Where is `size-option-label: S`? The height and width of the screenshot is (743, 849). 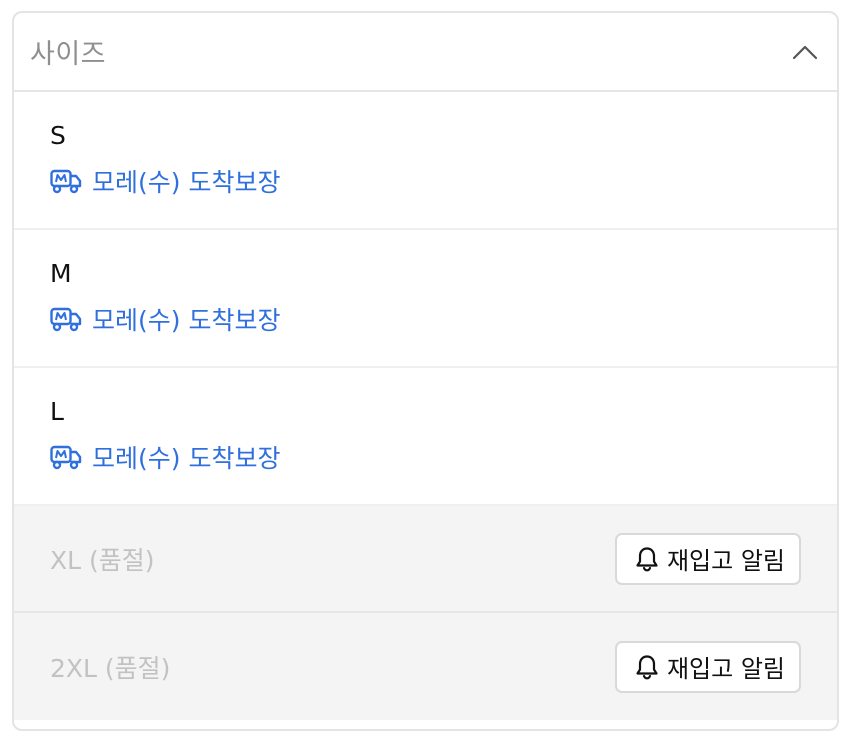
size-option-label: S is located at coordinates (58, 135).